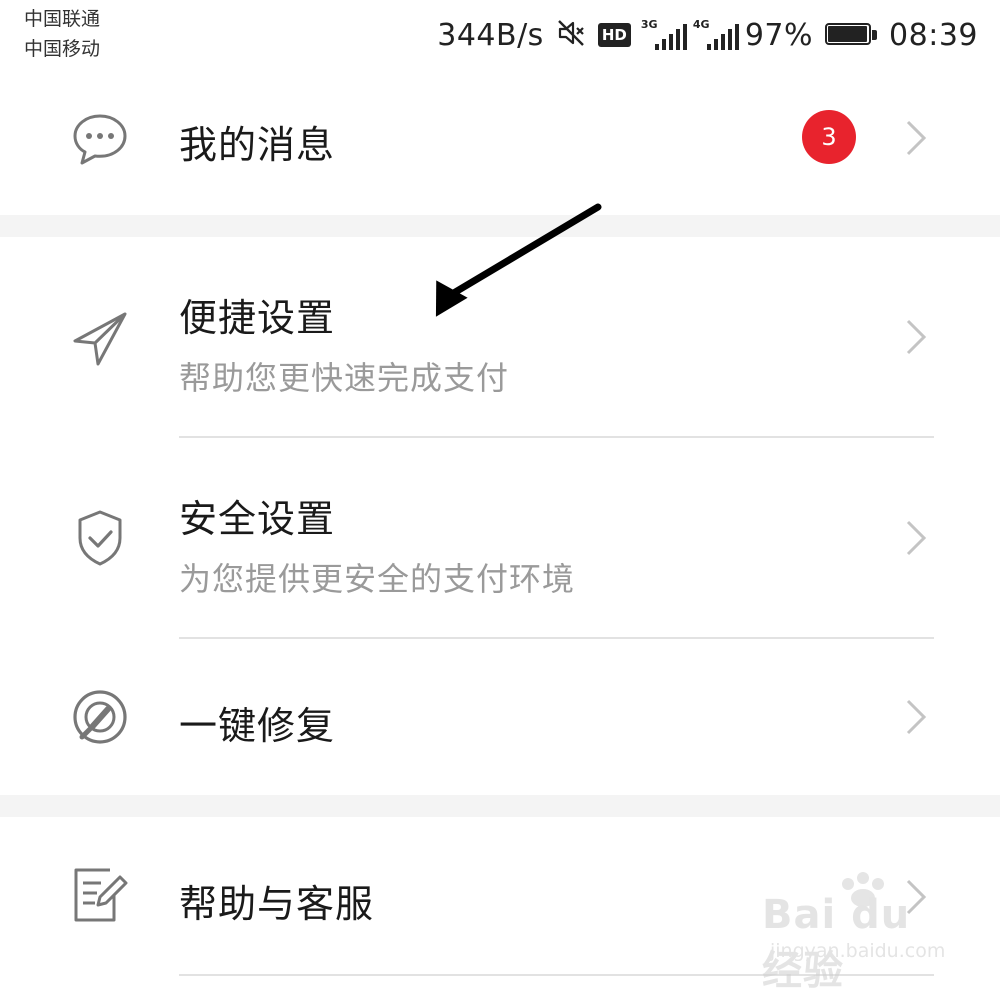  I want to click on carrier-1: 中国联通, so click(62, 19).